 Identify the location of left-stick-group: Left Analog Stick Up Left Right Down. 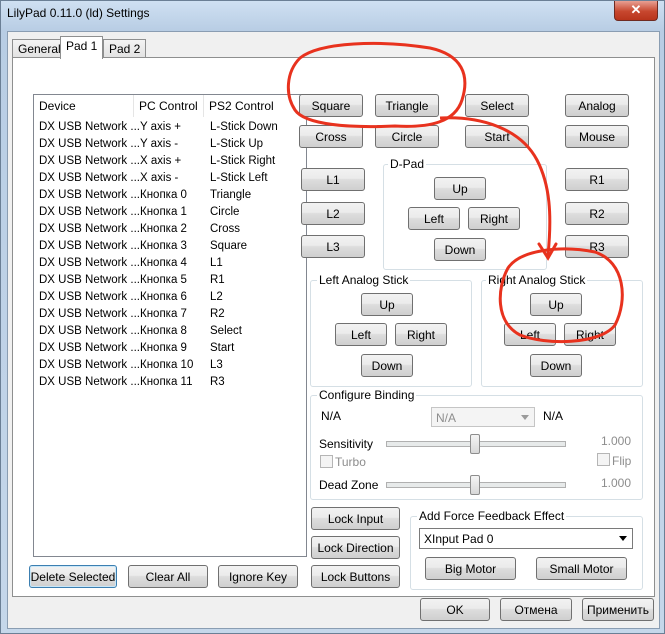
(391, 330).